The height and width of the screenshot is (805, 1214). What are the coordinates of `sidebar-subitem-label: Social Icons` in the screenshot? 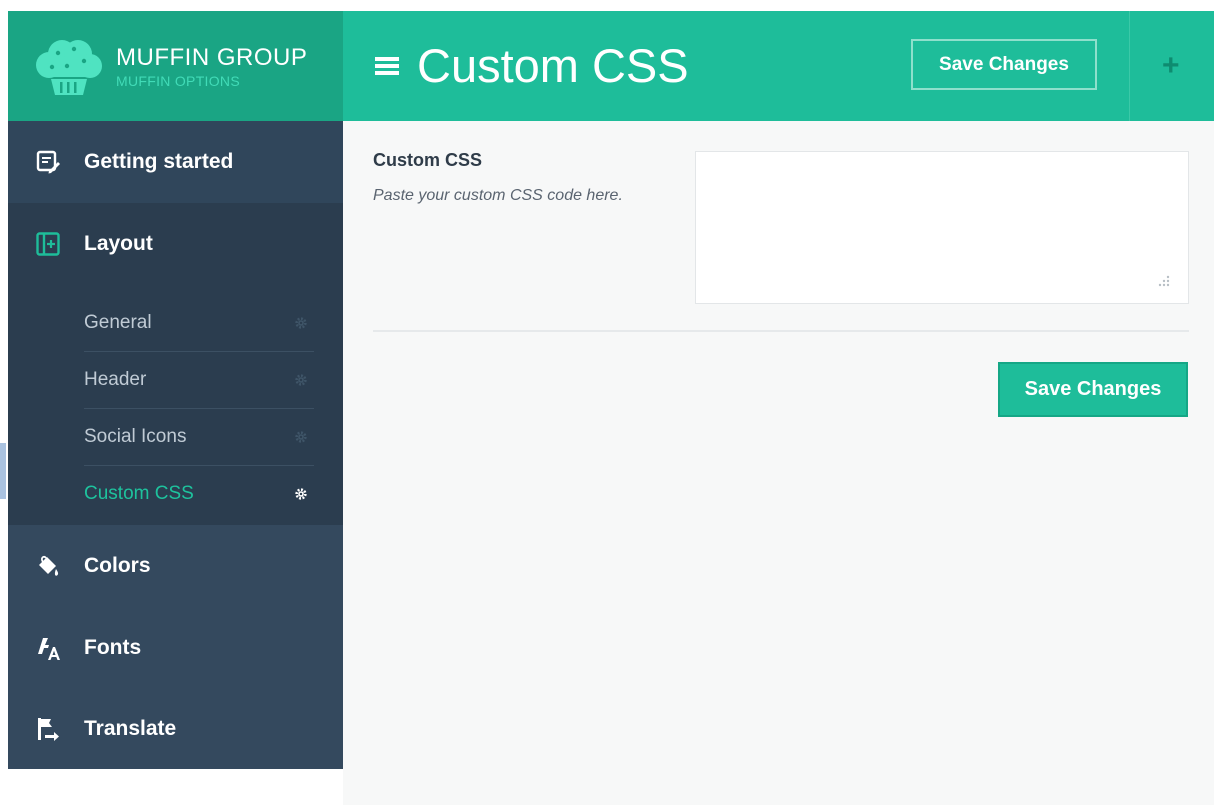 It's located at (135, 436).